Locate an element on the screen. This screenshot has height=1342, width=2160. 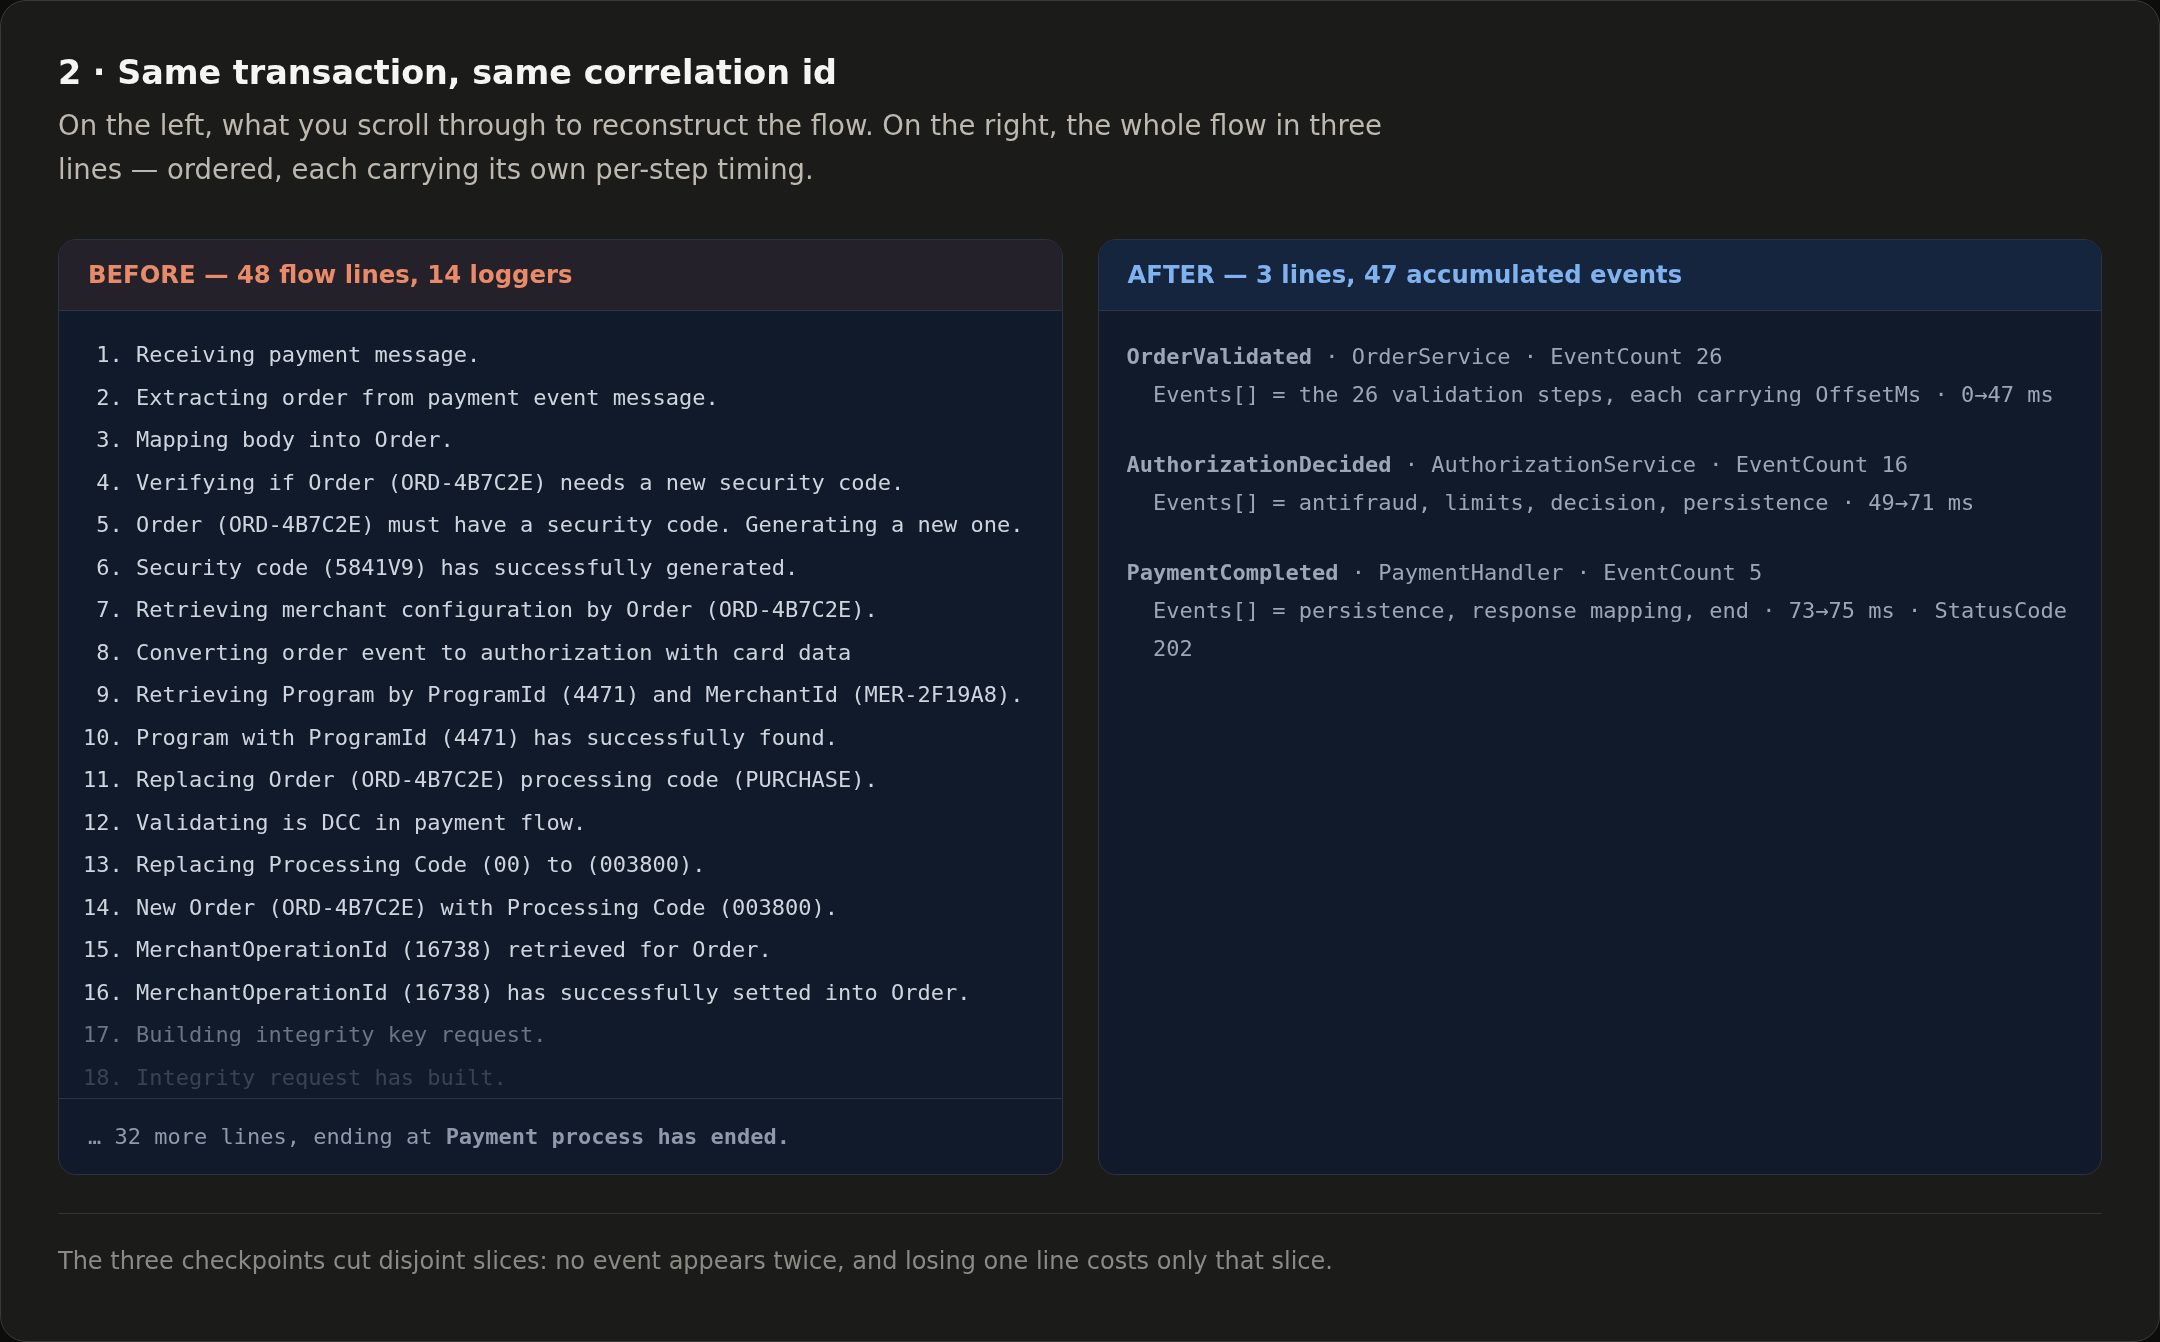
line-number: 11. is located at coordinates (103, 780).